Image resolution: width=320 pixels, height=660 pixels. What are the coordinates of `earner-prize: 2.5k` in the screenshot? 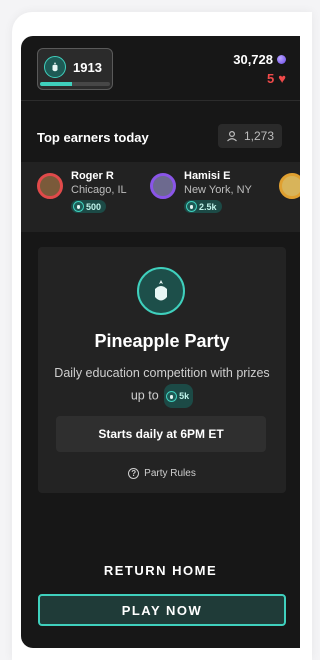 It's located at (208, 206).